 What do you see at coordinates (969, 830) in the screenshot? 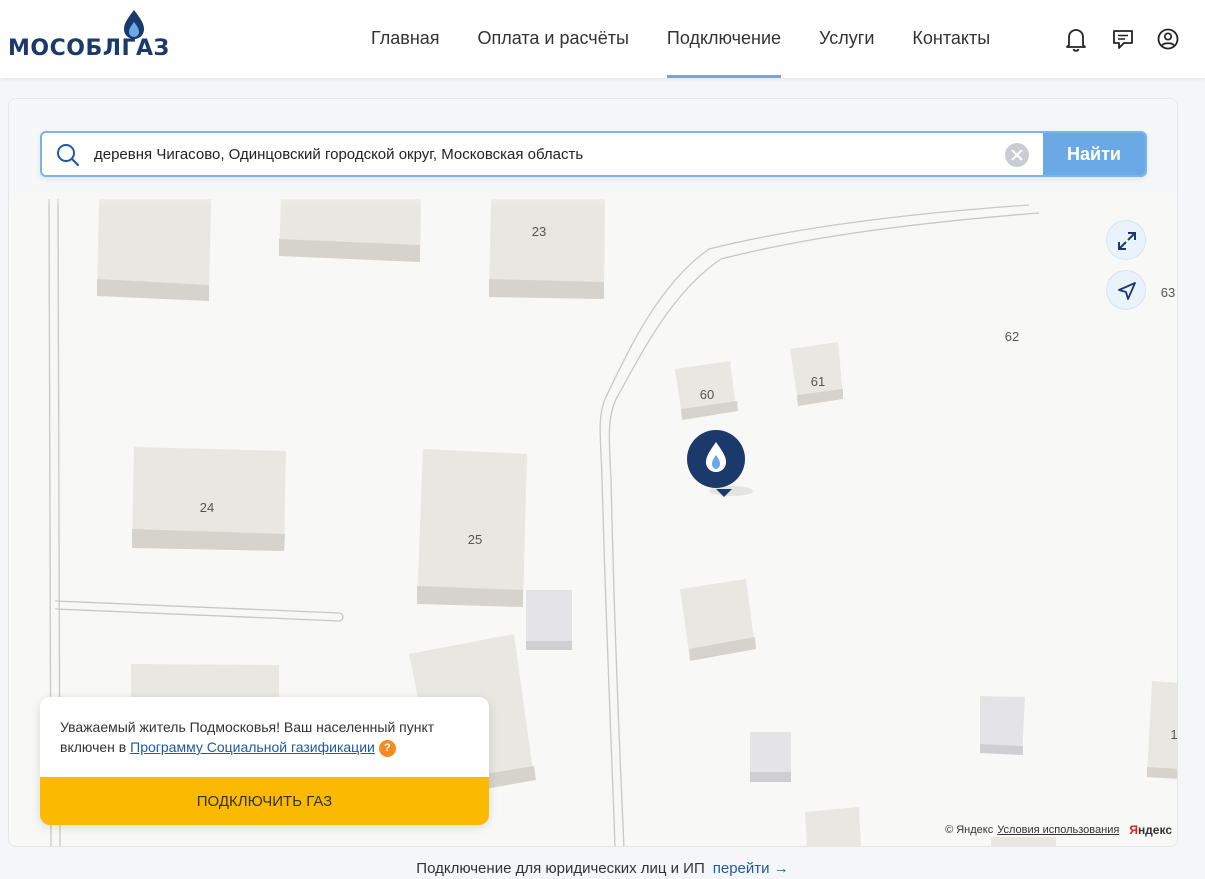
I see `copyright-text: © Яндекс` at bounding box center [969, 830].